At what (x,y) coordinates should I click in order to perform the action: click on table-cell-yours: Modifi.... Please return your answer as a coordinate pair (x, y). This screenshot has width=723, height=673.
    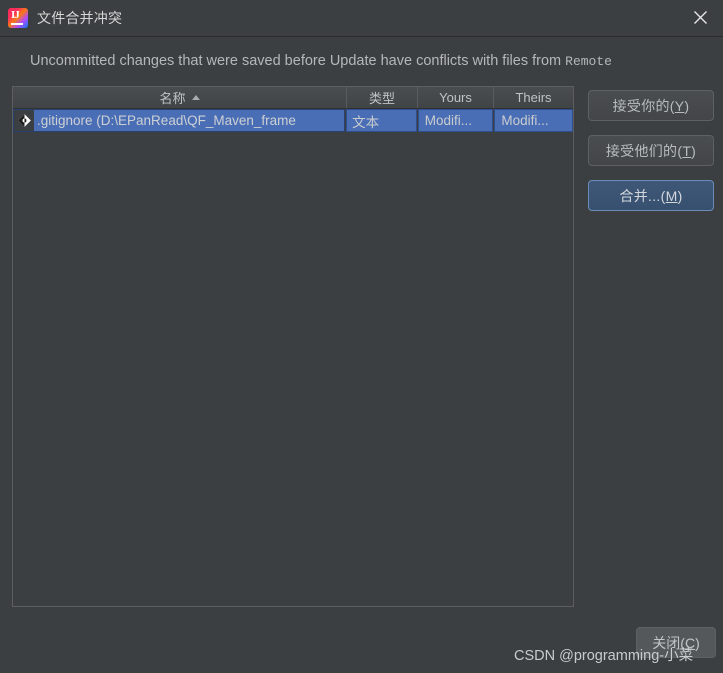
    Looking at the image, I should click on (455, 120).